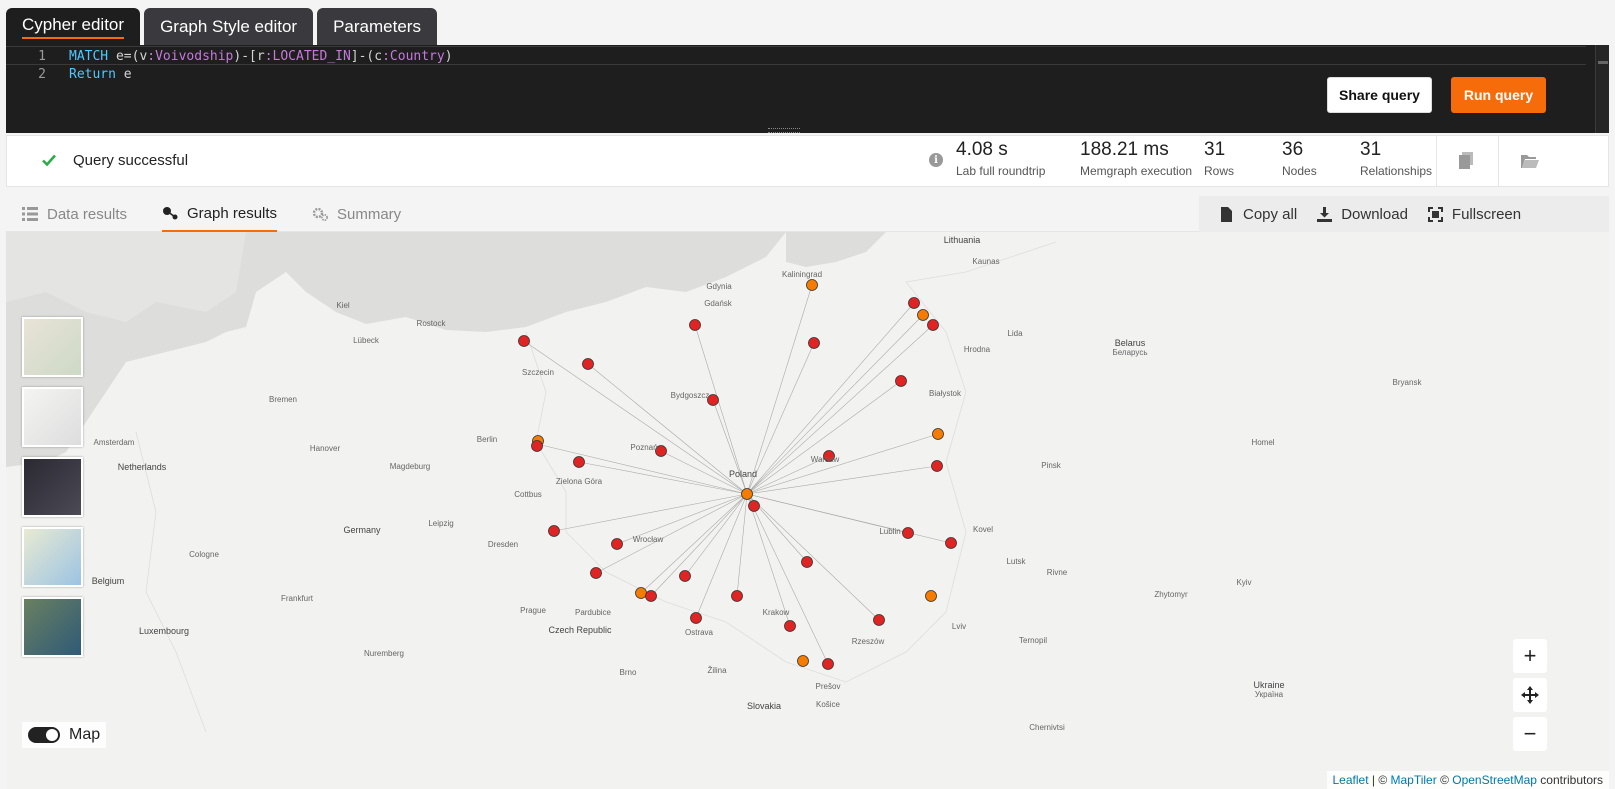  I want to click on map-label: Amsterdam, so click(114, 442).